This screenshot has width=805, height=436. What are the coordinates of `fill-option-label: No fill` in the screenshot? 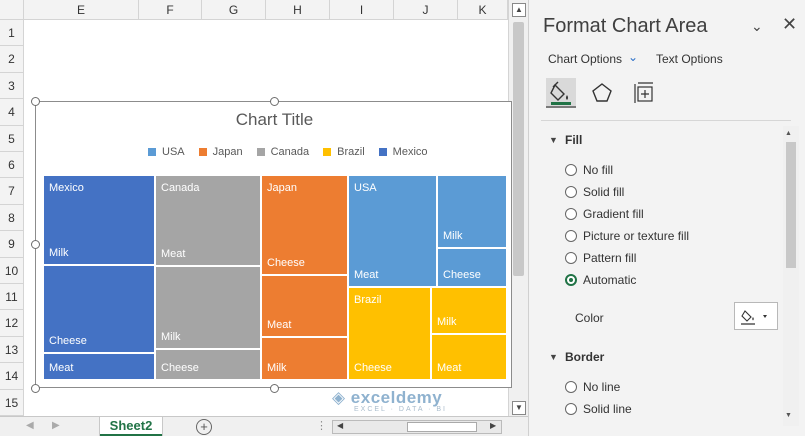 It's located at (598, 170).